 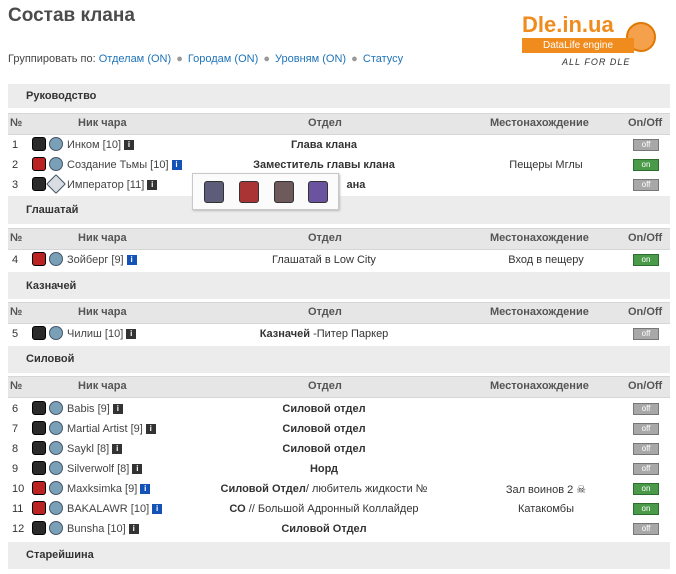 I want to click on member-nick: Инком [10] i, so click(x=101, y=145).